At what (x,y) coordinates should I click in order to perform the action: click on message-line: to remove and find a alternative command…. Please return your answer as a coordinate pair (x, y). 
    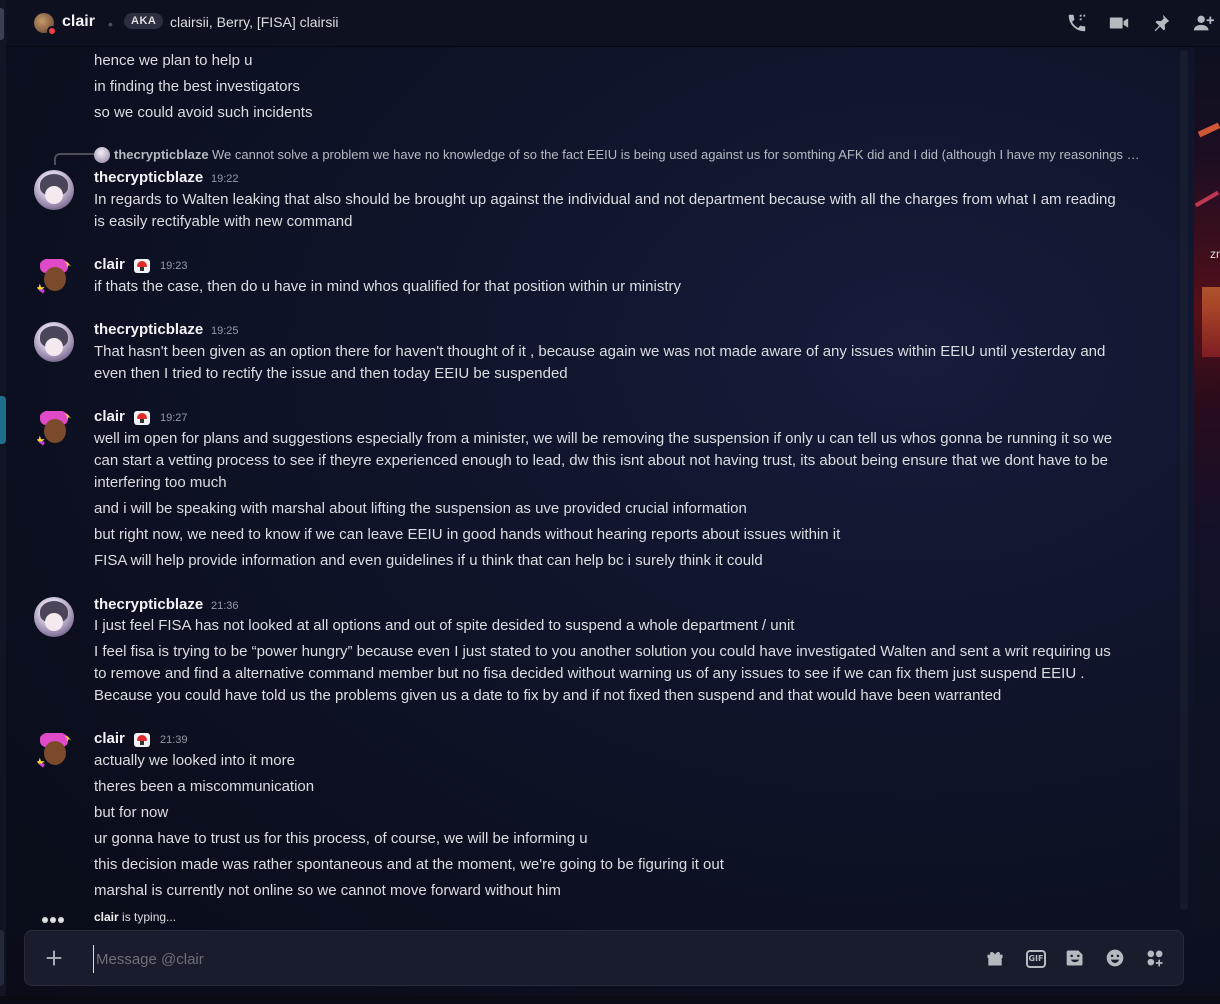
    Looking at the image, I should click on (589, 673).